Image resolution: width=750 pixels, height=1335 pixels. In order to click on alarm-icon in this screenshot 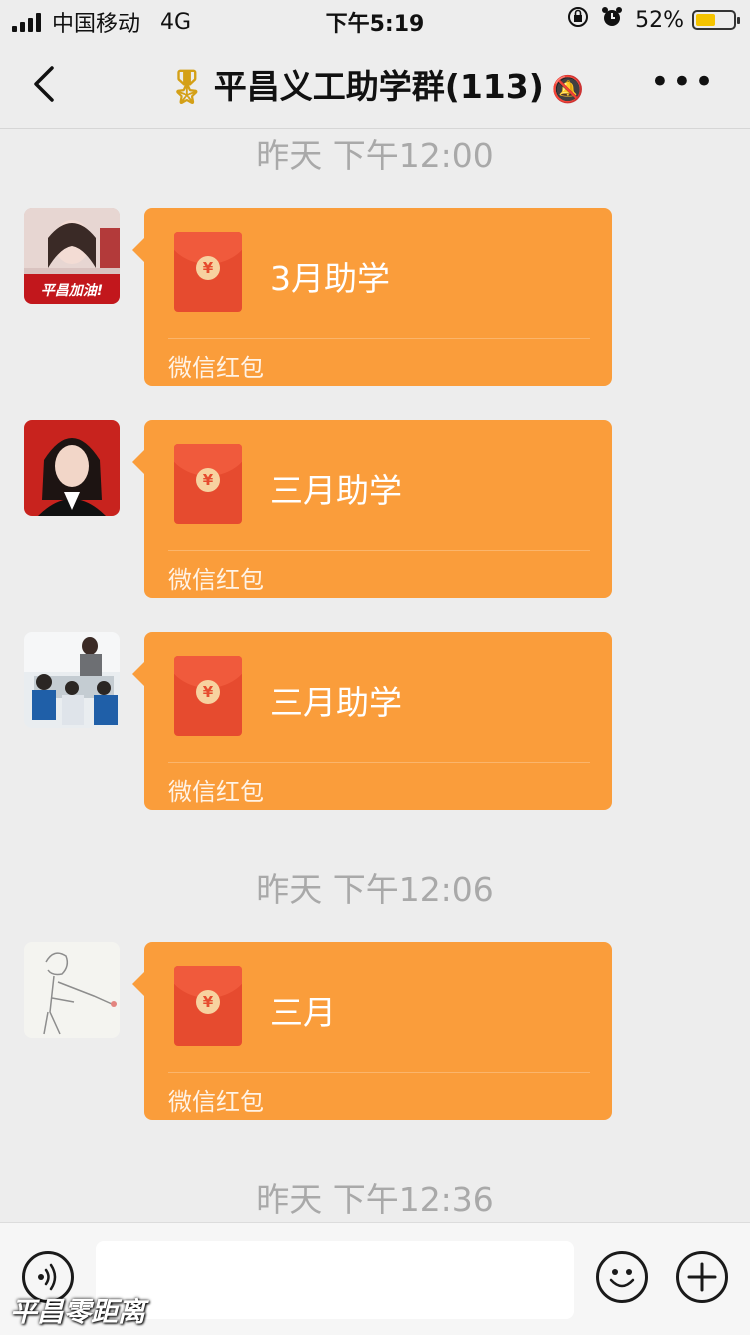, I will do `click(612, 20)`.